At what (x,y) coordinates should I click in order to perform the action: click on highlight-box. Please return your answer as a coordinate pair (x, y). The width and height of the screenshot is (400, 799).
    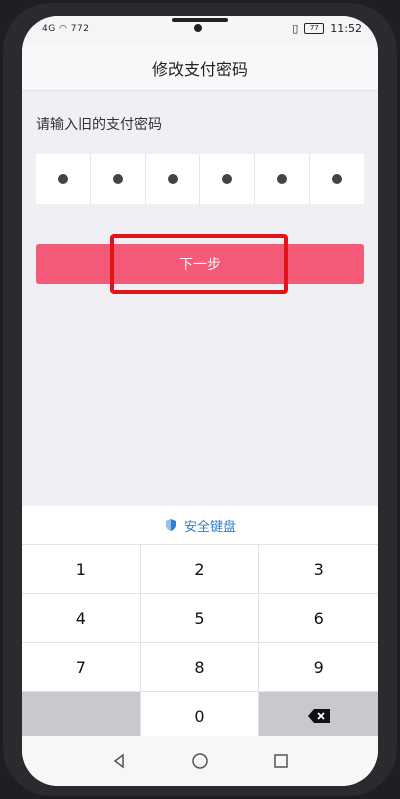
    Looking at the image, I should click on (199, 264).